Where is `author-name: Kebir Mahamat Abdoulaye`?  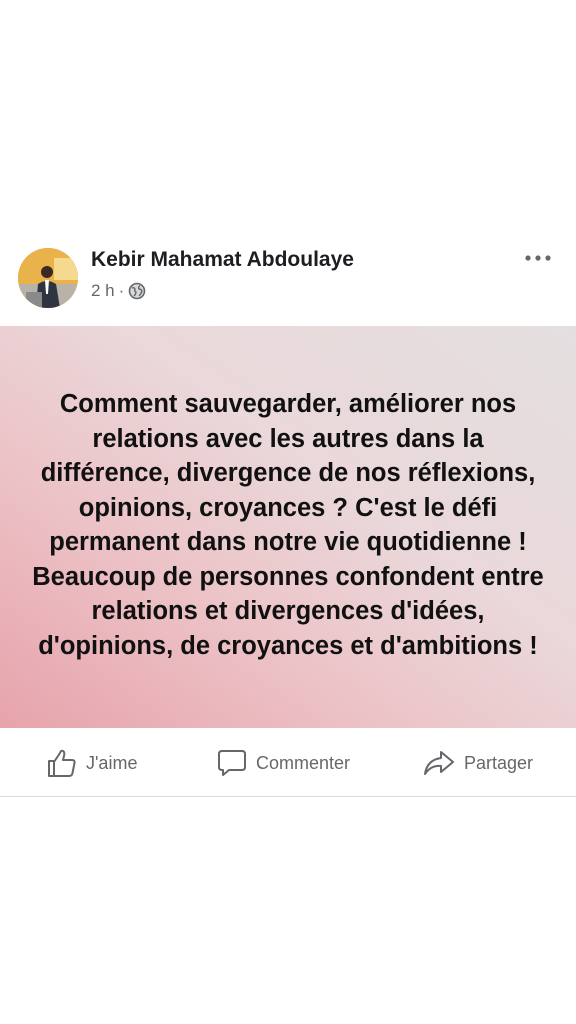
author-name: Kebir Mahamat Abdoulaye is located at coordinates (222, 260).